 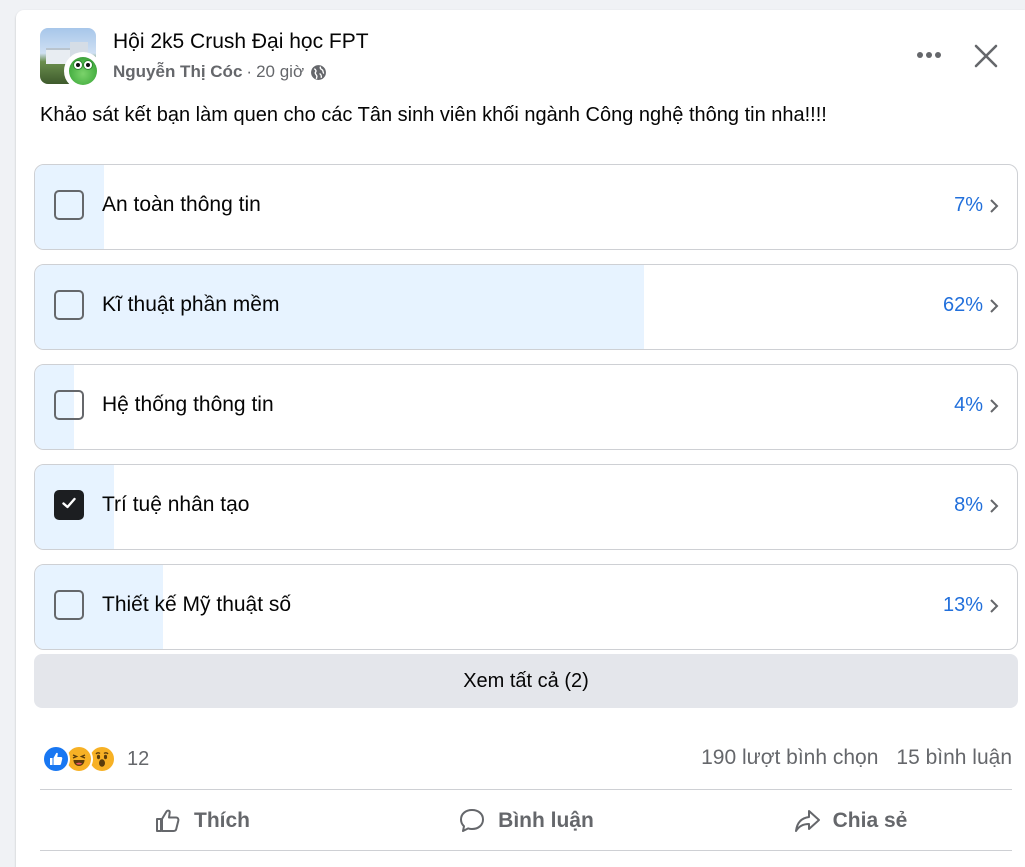 I want to click on poll-option-label: Kĩ thuật phần mềm, so click(x=191, y=304).